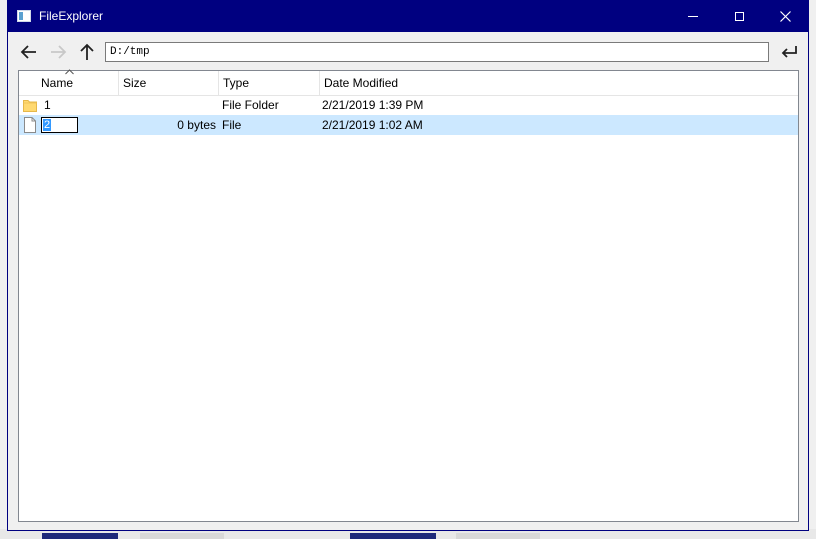  What do you see at coordinates (408, 16) in the screenshot?
I see `title-bar: FileExplorer` at bounding box center [408, 16].